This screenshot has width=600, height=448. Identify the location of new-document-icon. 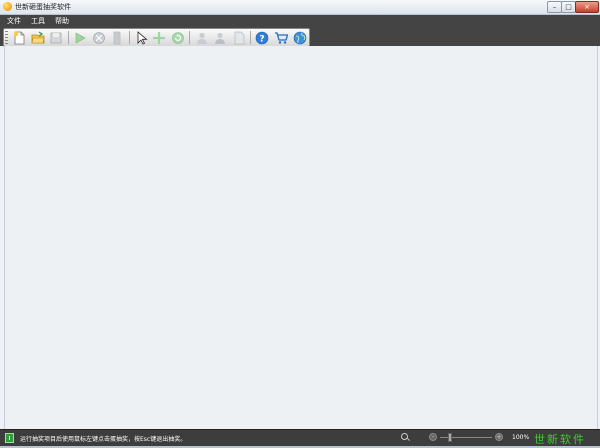
(19, 37).